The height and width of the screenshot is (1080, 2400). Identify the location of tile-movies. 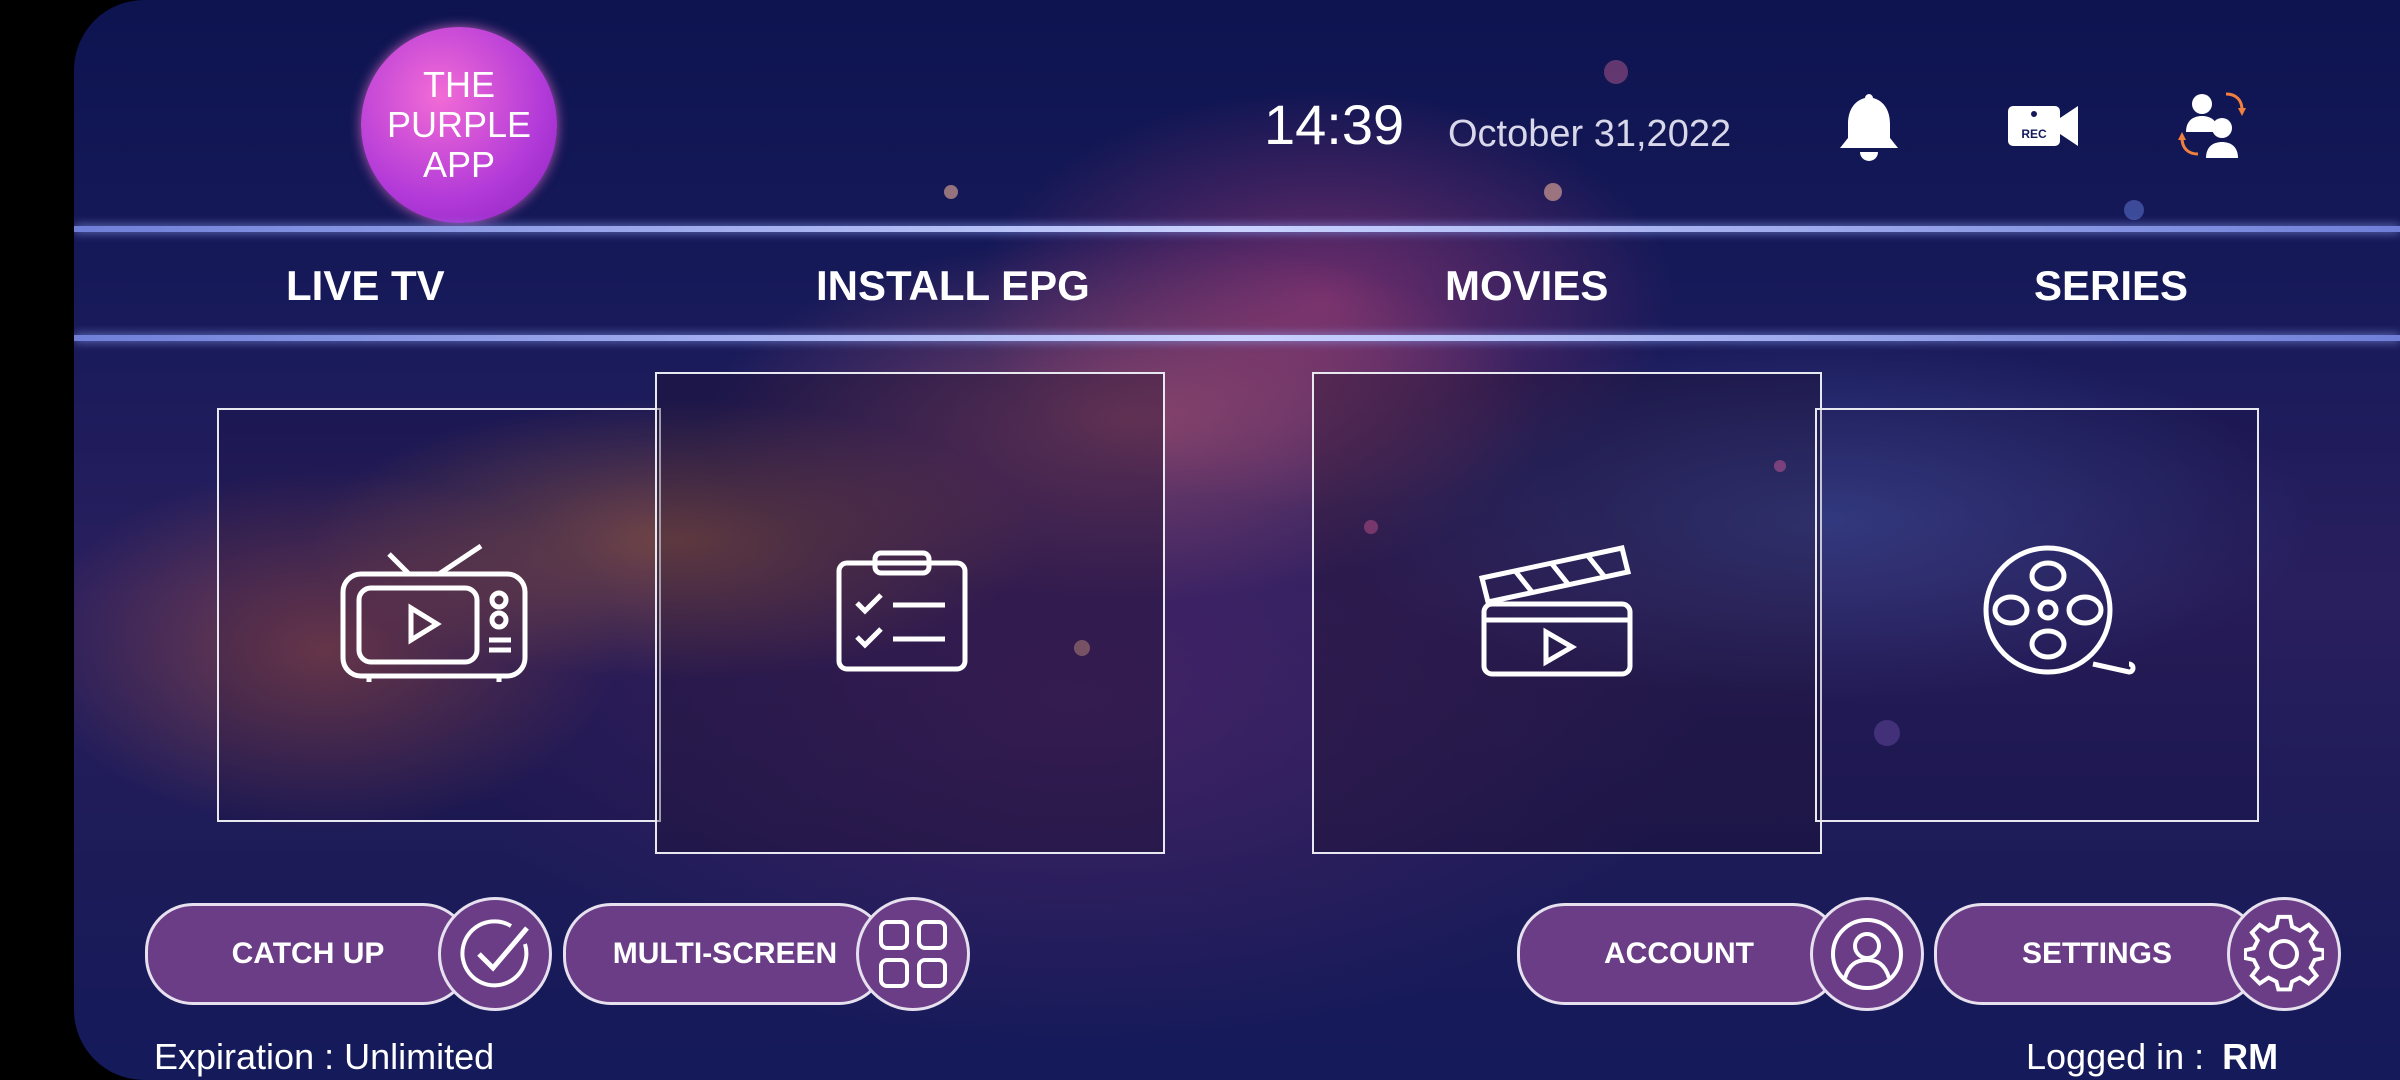
(1567, 613).